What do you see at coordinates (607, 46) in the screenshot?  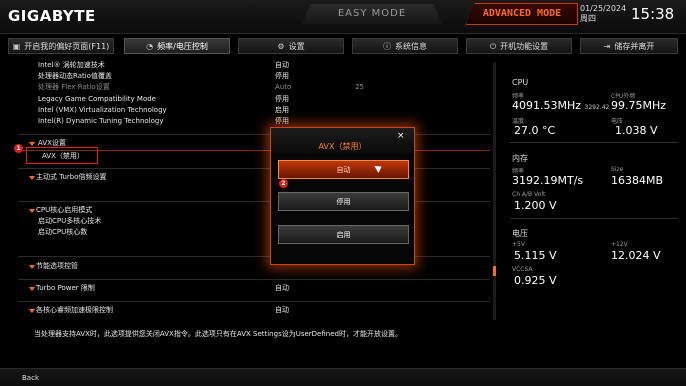 I see `exit-icon: ⇥` at bounding box center [607, 46].